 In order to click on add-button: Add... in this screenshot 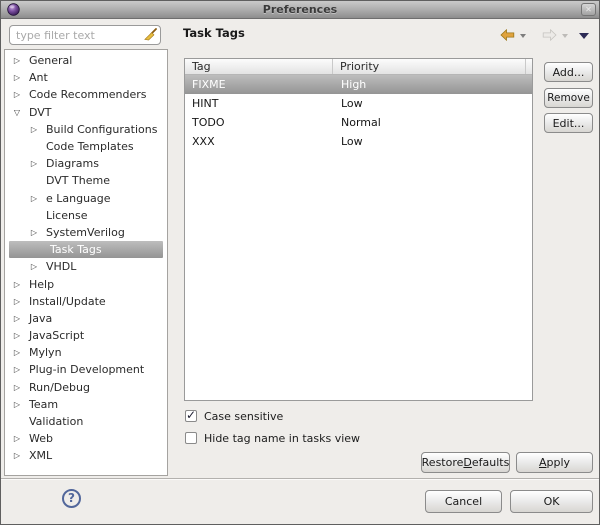, I will do `click(568, 72)`.